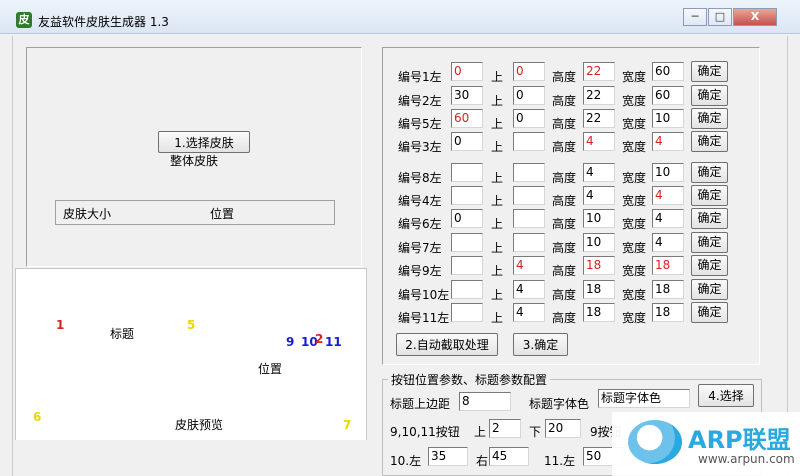 The height and width of the screenshot is (476, 800). What do you see at coordinates (400, 17) in the screenshot?
I see `title-bar: 皮 友益软件皮肤生成器 1.3 ─ □ X` at bounding box center [400, 17].